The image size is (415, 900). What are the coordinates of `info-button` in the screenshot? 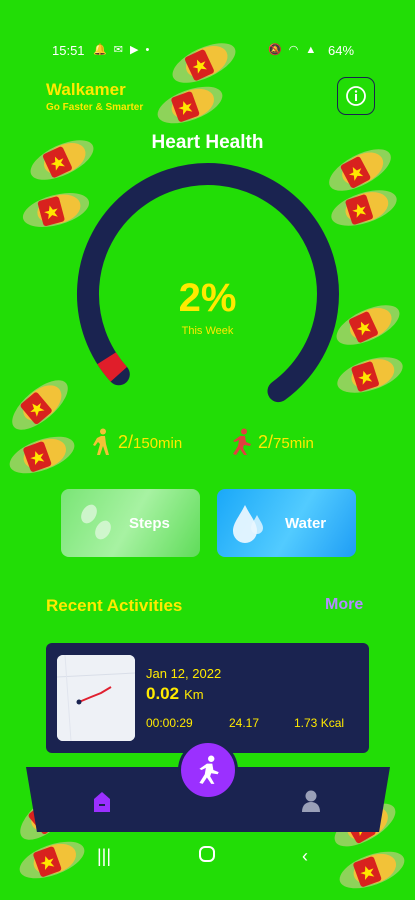 It's located at (356, 96).